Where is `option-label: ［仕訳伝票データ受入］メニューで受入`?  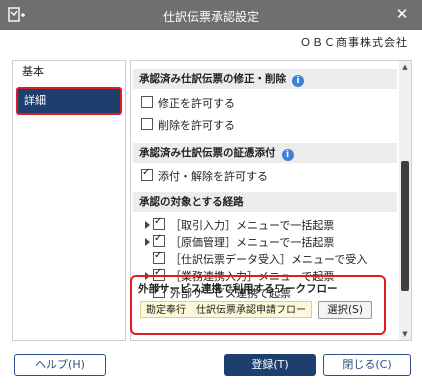 option-label: ［仕訳伝票データ受入］メニューで受入 is located at coordinates (269, 259).